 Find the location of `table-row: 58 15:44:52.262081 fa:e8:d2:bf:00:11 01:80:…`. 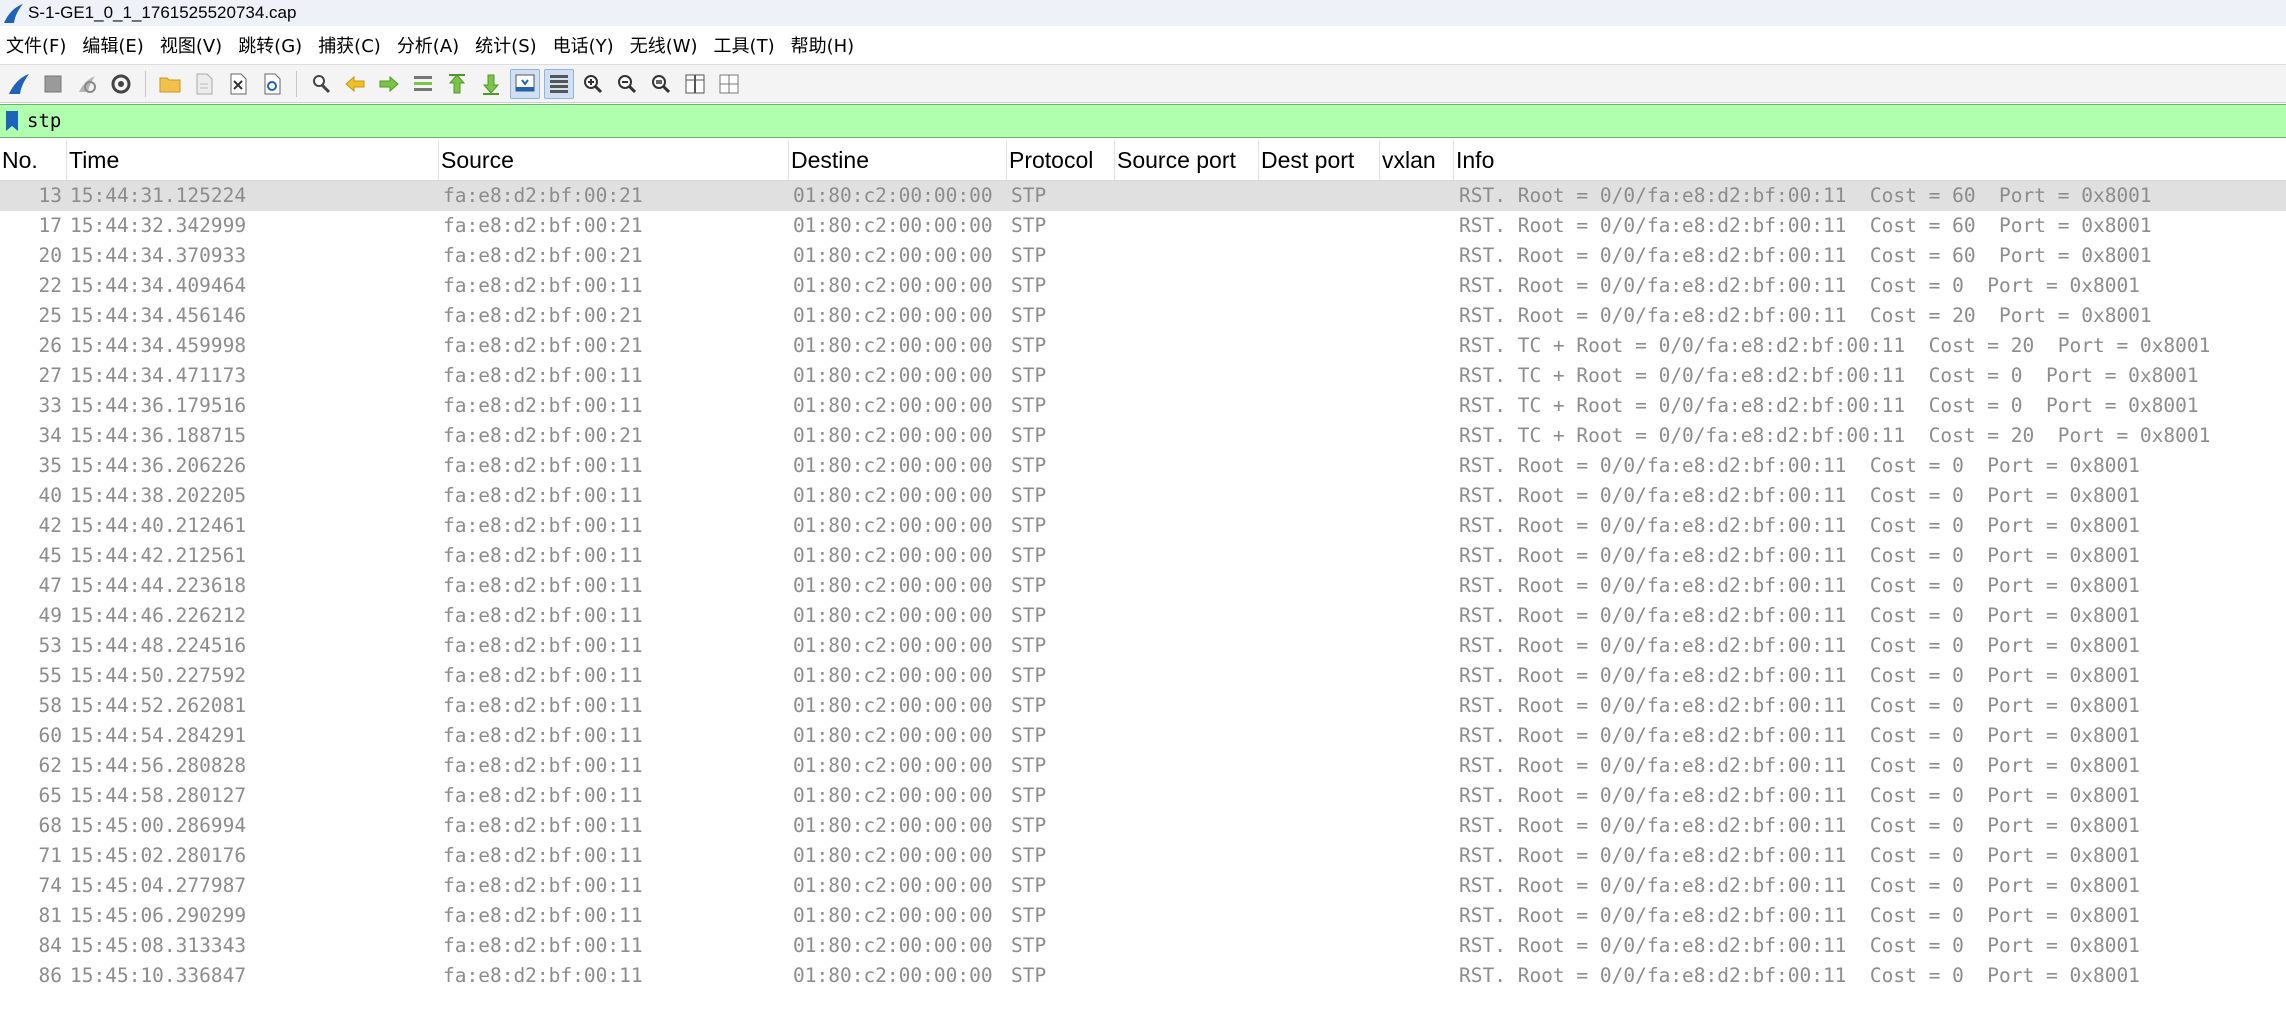

table-row: 58 15:44:52.262081 fa:e8:d2:bf:00:11 01:80:… is located at coordinates (1143, 706).